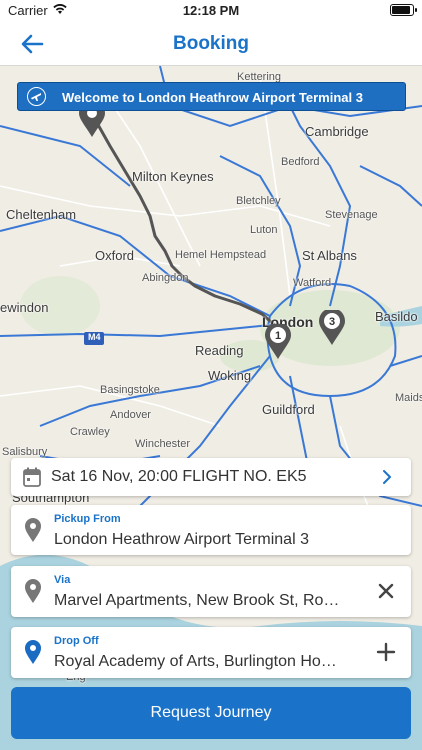 The image size is (422, 750). What do you see at coordinates (204, 540) in the screenshot?
I see `pickup-field: London Heathrow Airport Terminal 3` at bounding box center [204, 540].